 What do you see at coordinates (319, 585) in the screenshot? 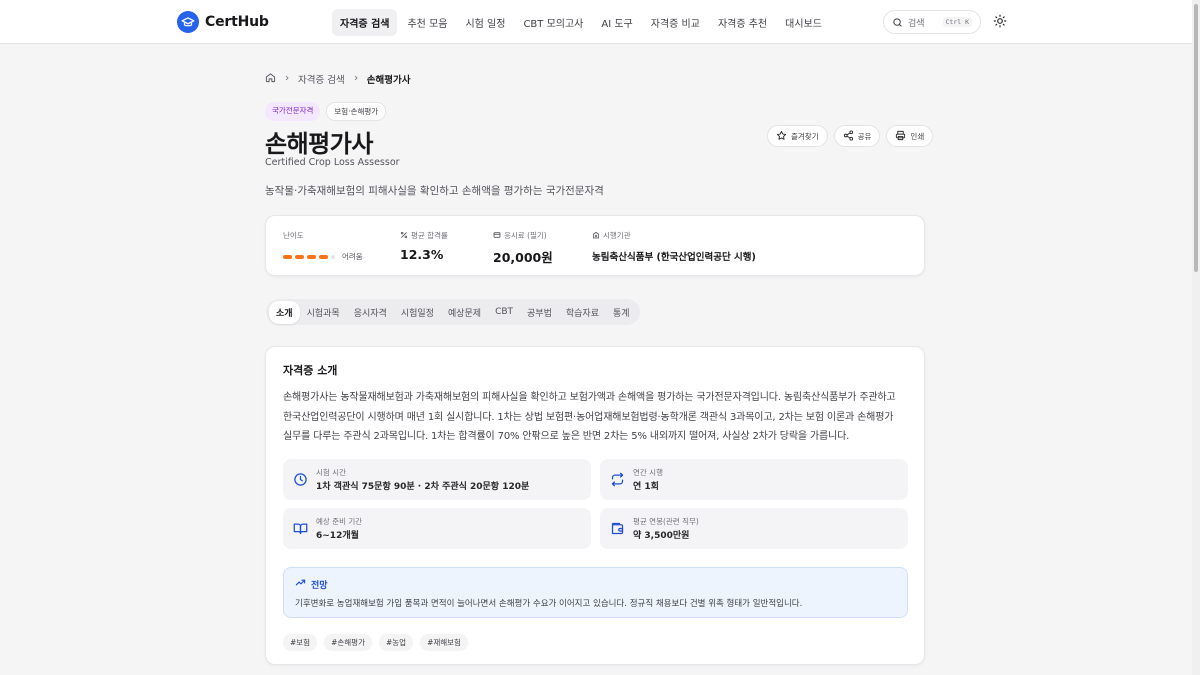
I see `outlook-title: 전망` at bounding box center [319, 585].